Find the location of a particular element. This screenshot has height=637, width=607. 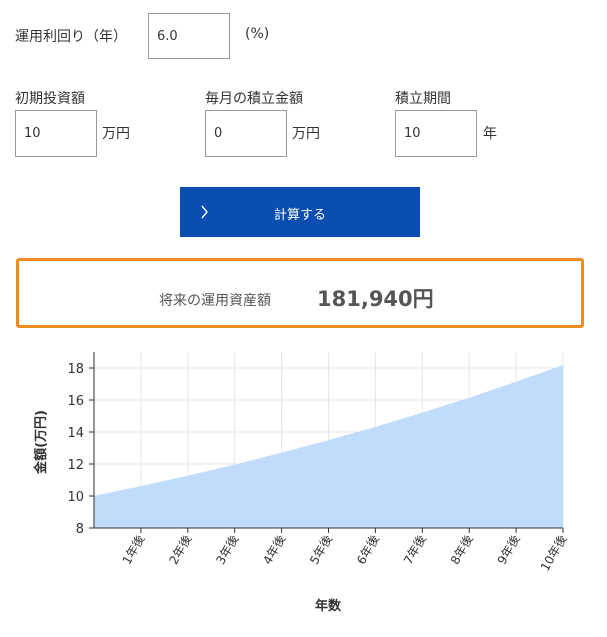

period-unit: 年 is located at coordinates (490, 134).